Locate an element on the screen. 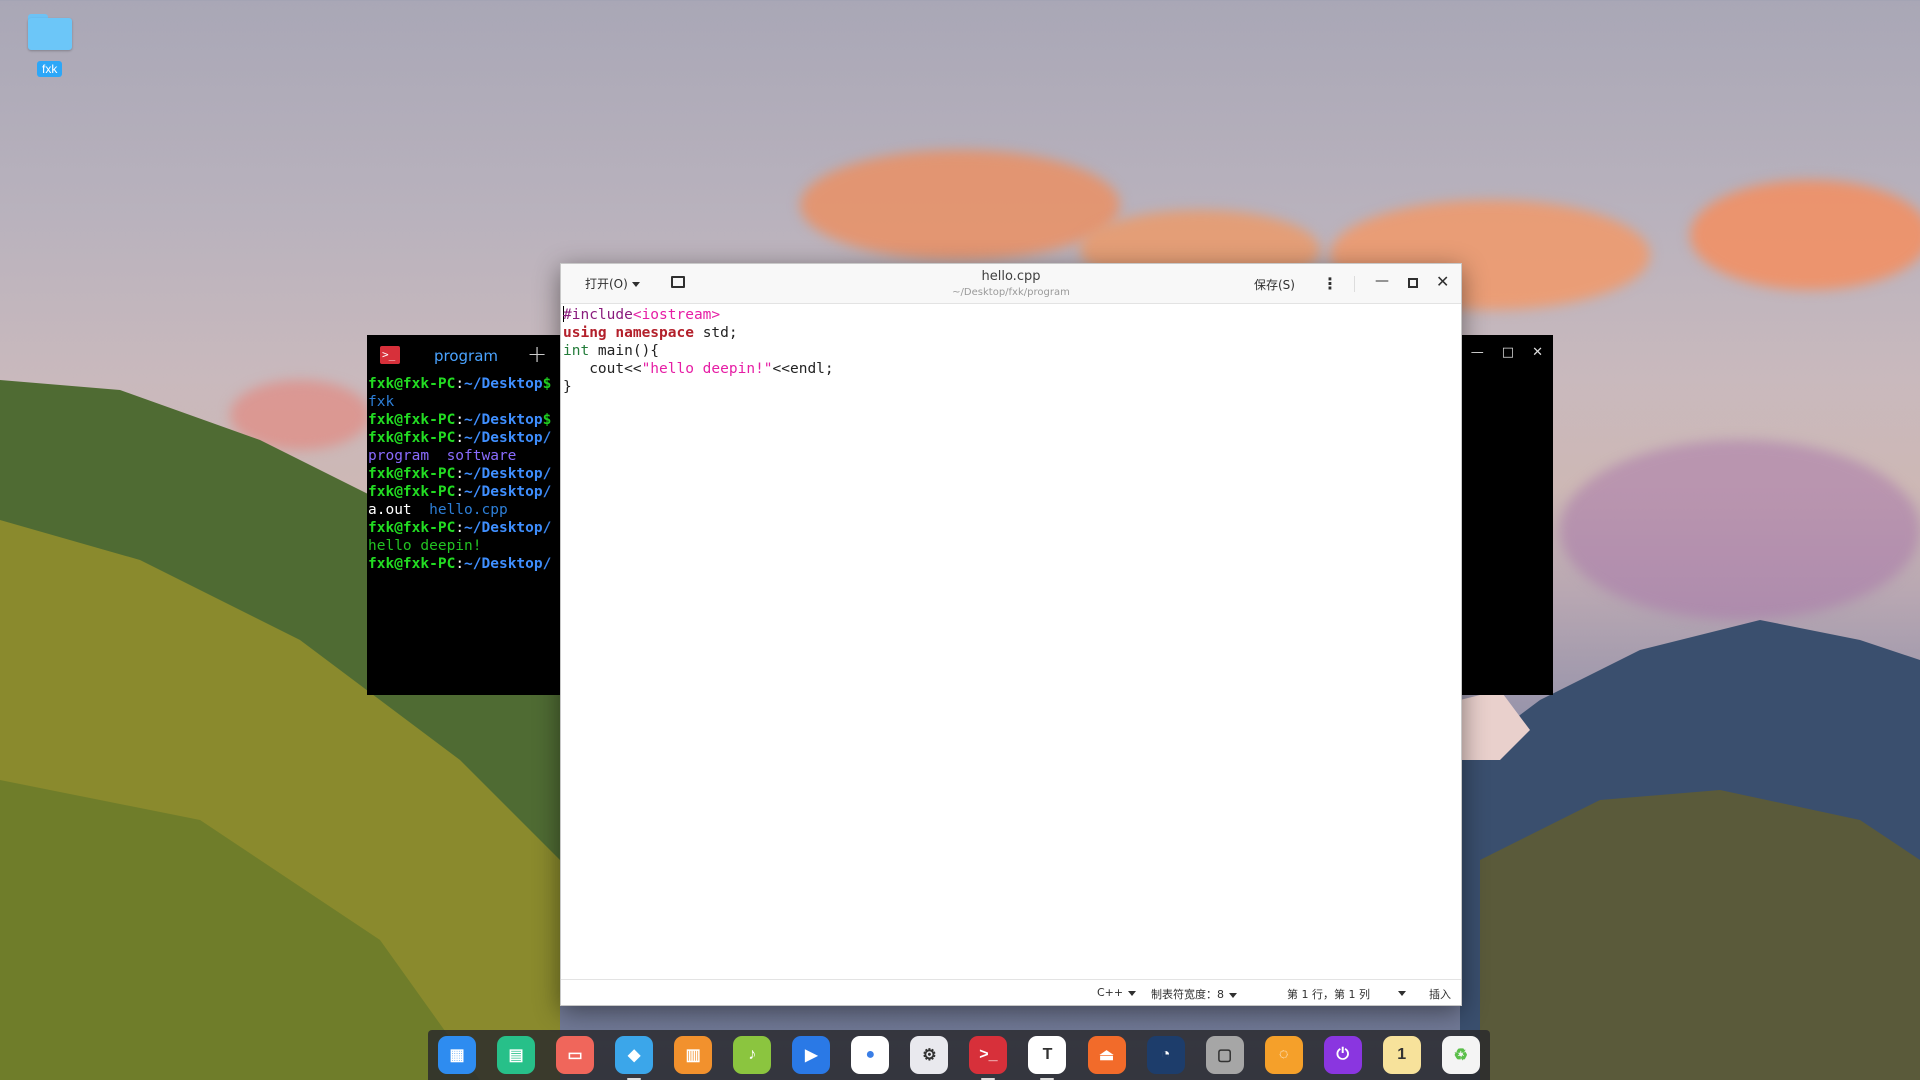 This screenshot has height=1080, width=1920. encoding-selector is located at coordinates (1399, 992).